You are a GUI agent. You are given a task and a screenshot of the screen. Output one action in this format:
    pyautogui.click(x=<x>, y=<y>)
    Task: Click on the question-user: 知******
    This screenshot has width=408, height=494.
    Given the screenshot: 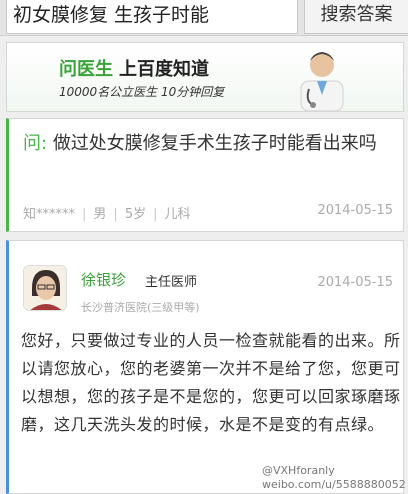 What is the action you would take?
    pyautogui.click(x=49, y=214)
    